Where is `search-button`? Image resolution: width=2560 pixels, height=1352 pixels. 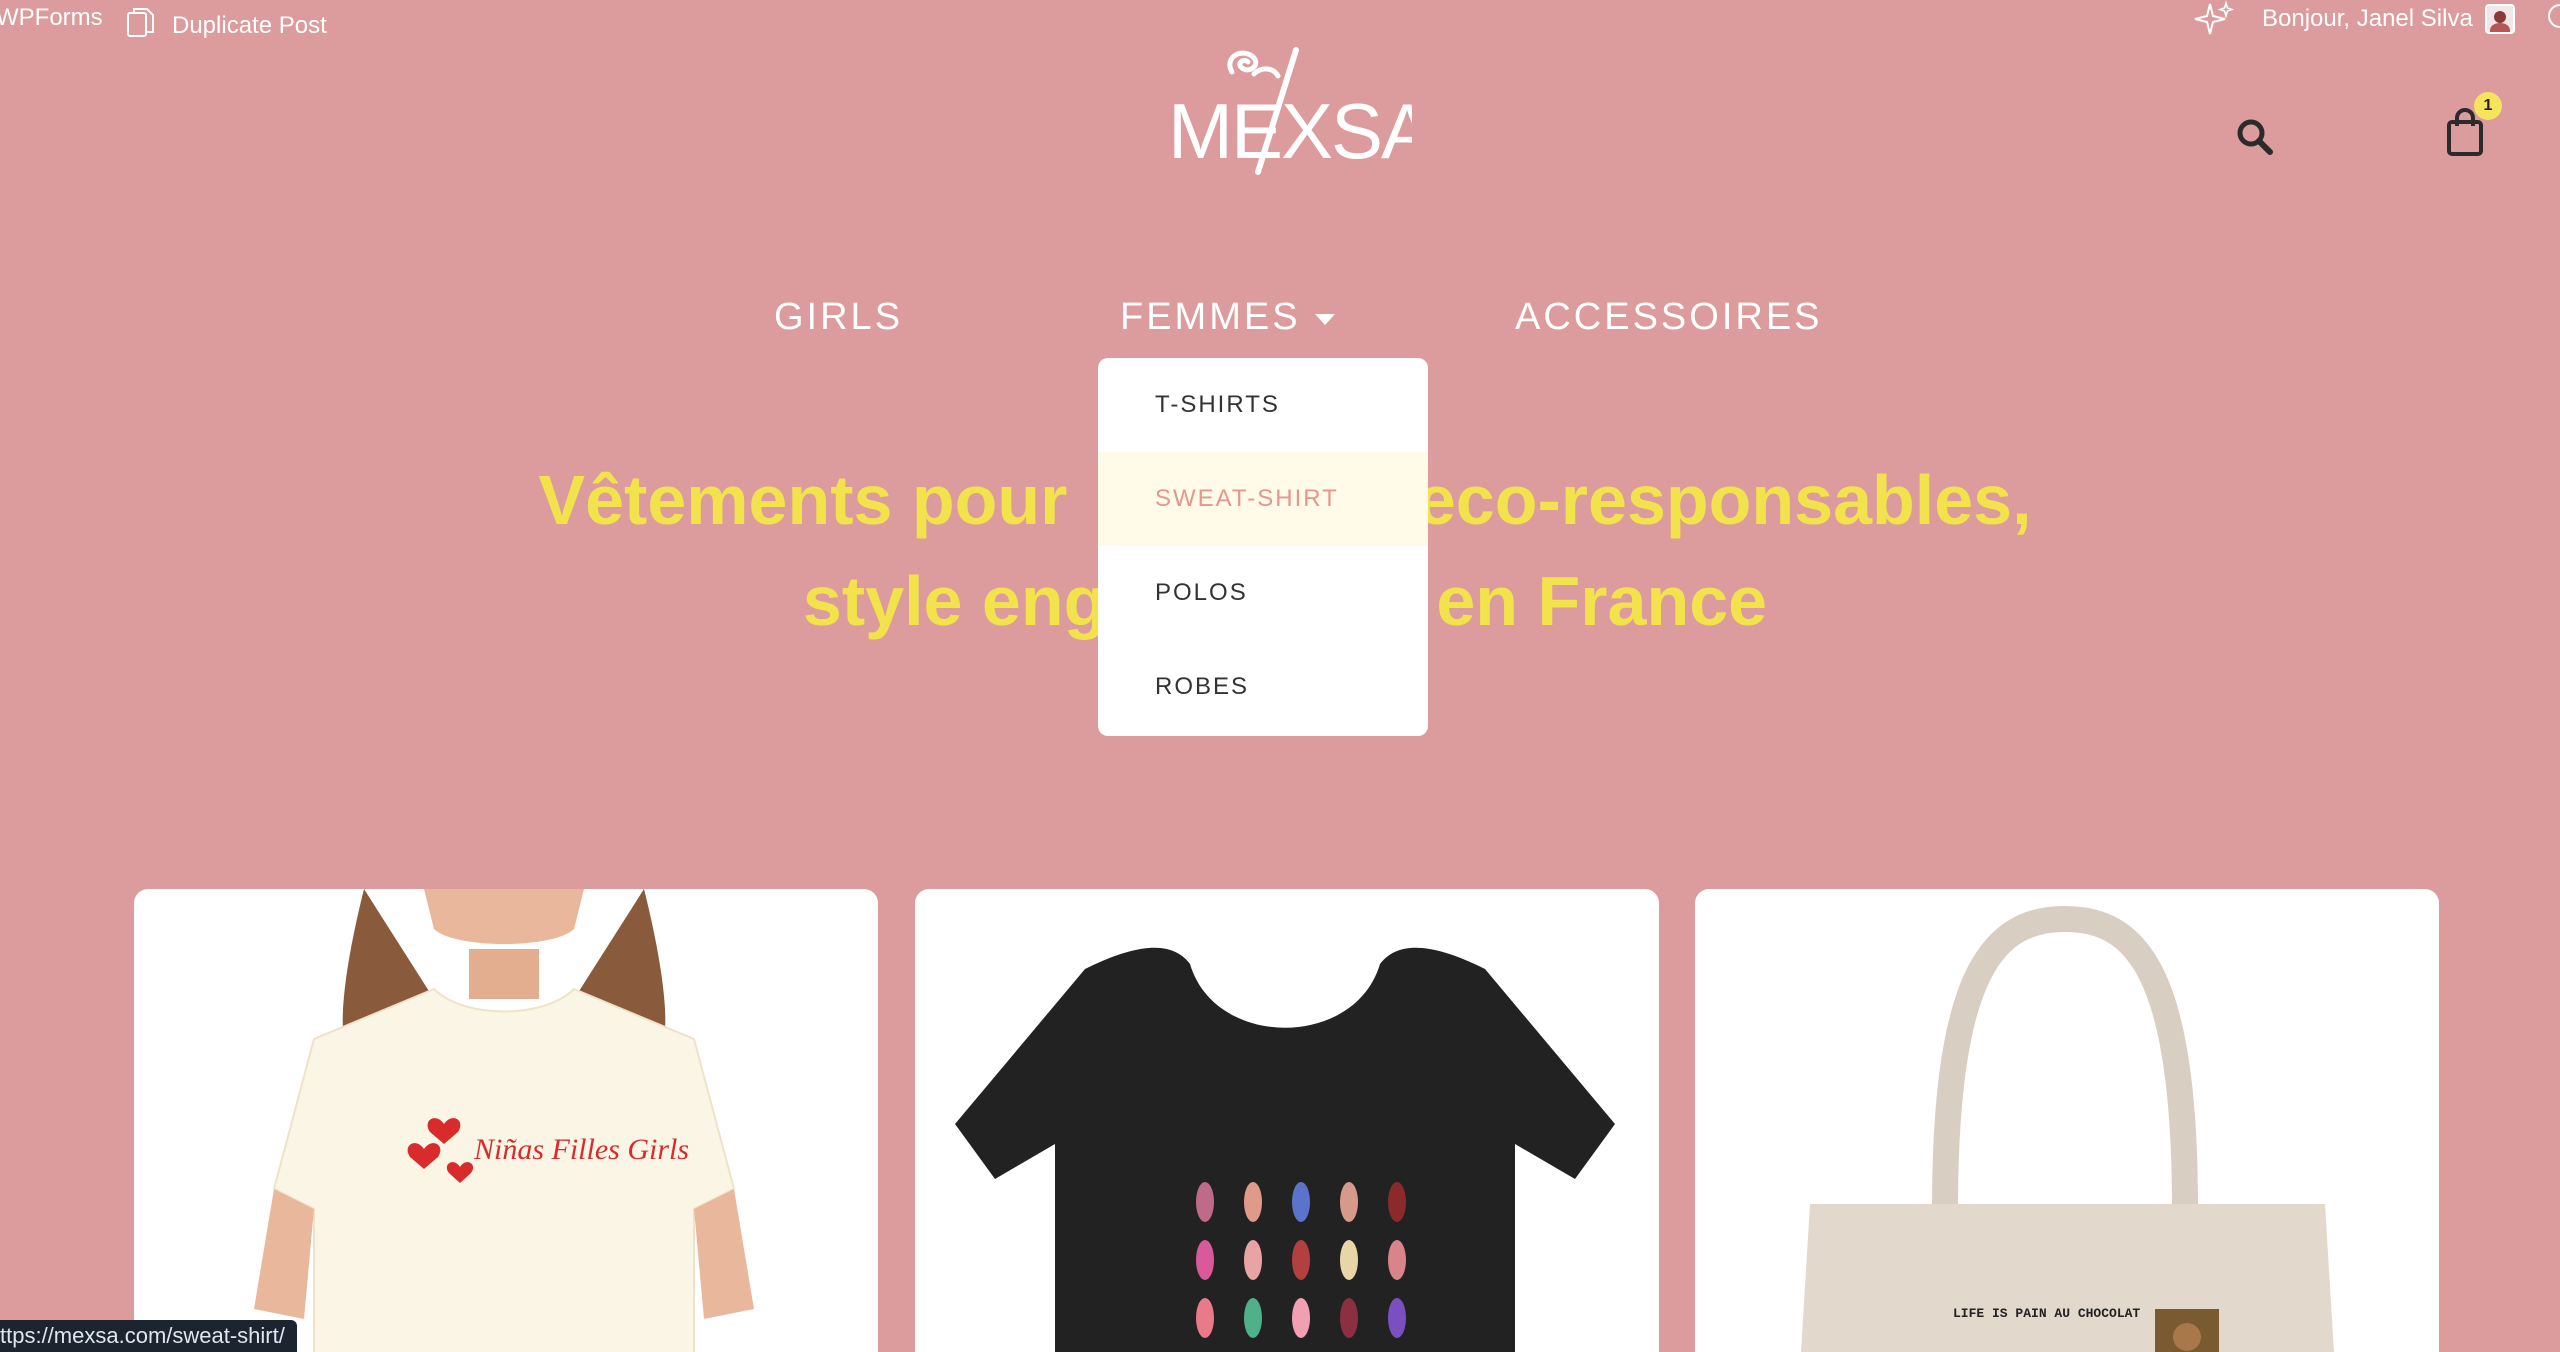
search-button is located at coordinates (2255, 137).